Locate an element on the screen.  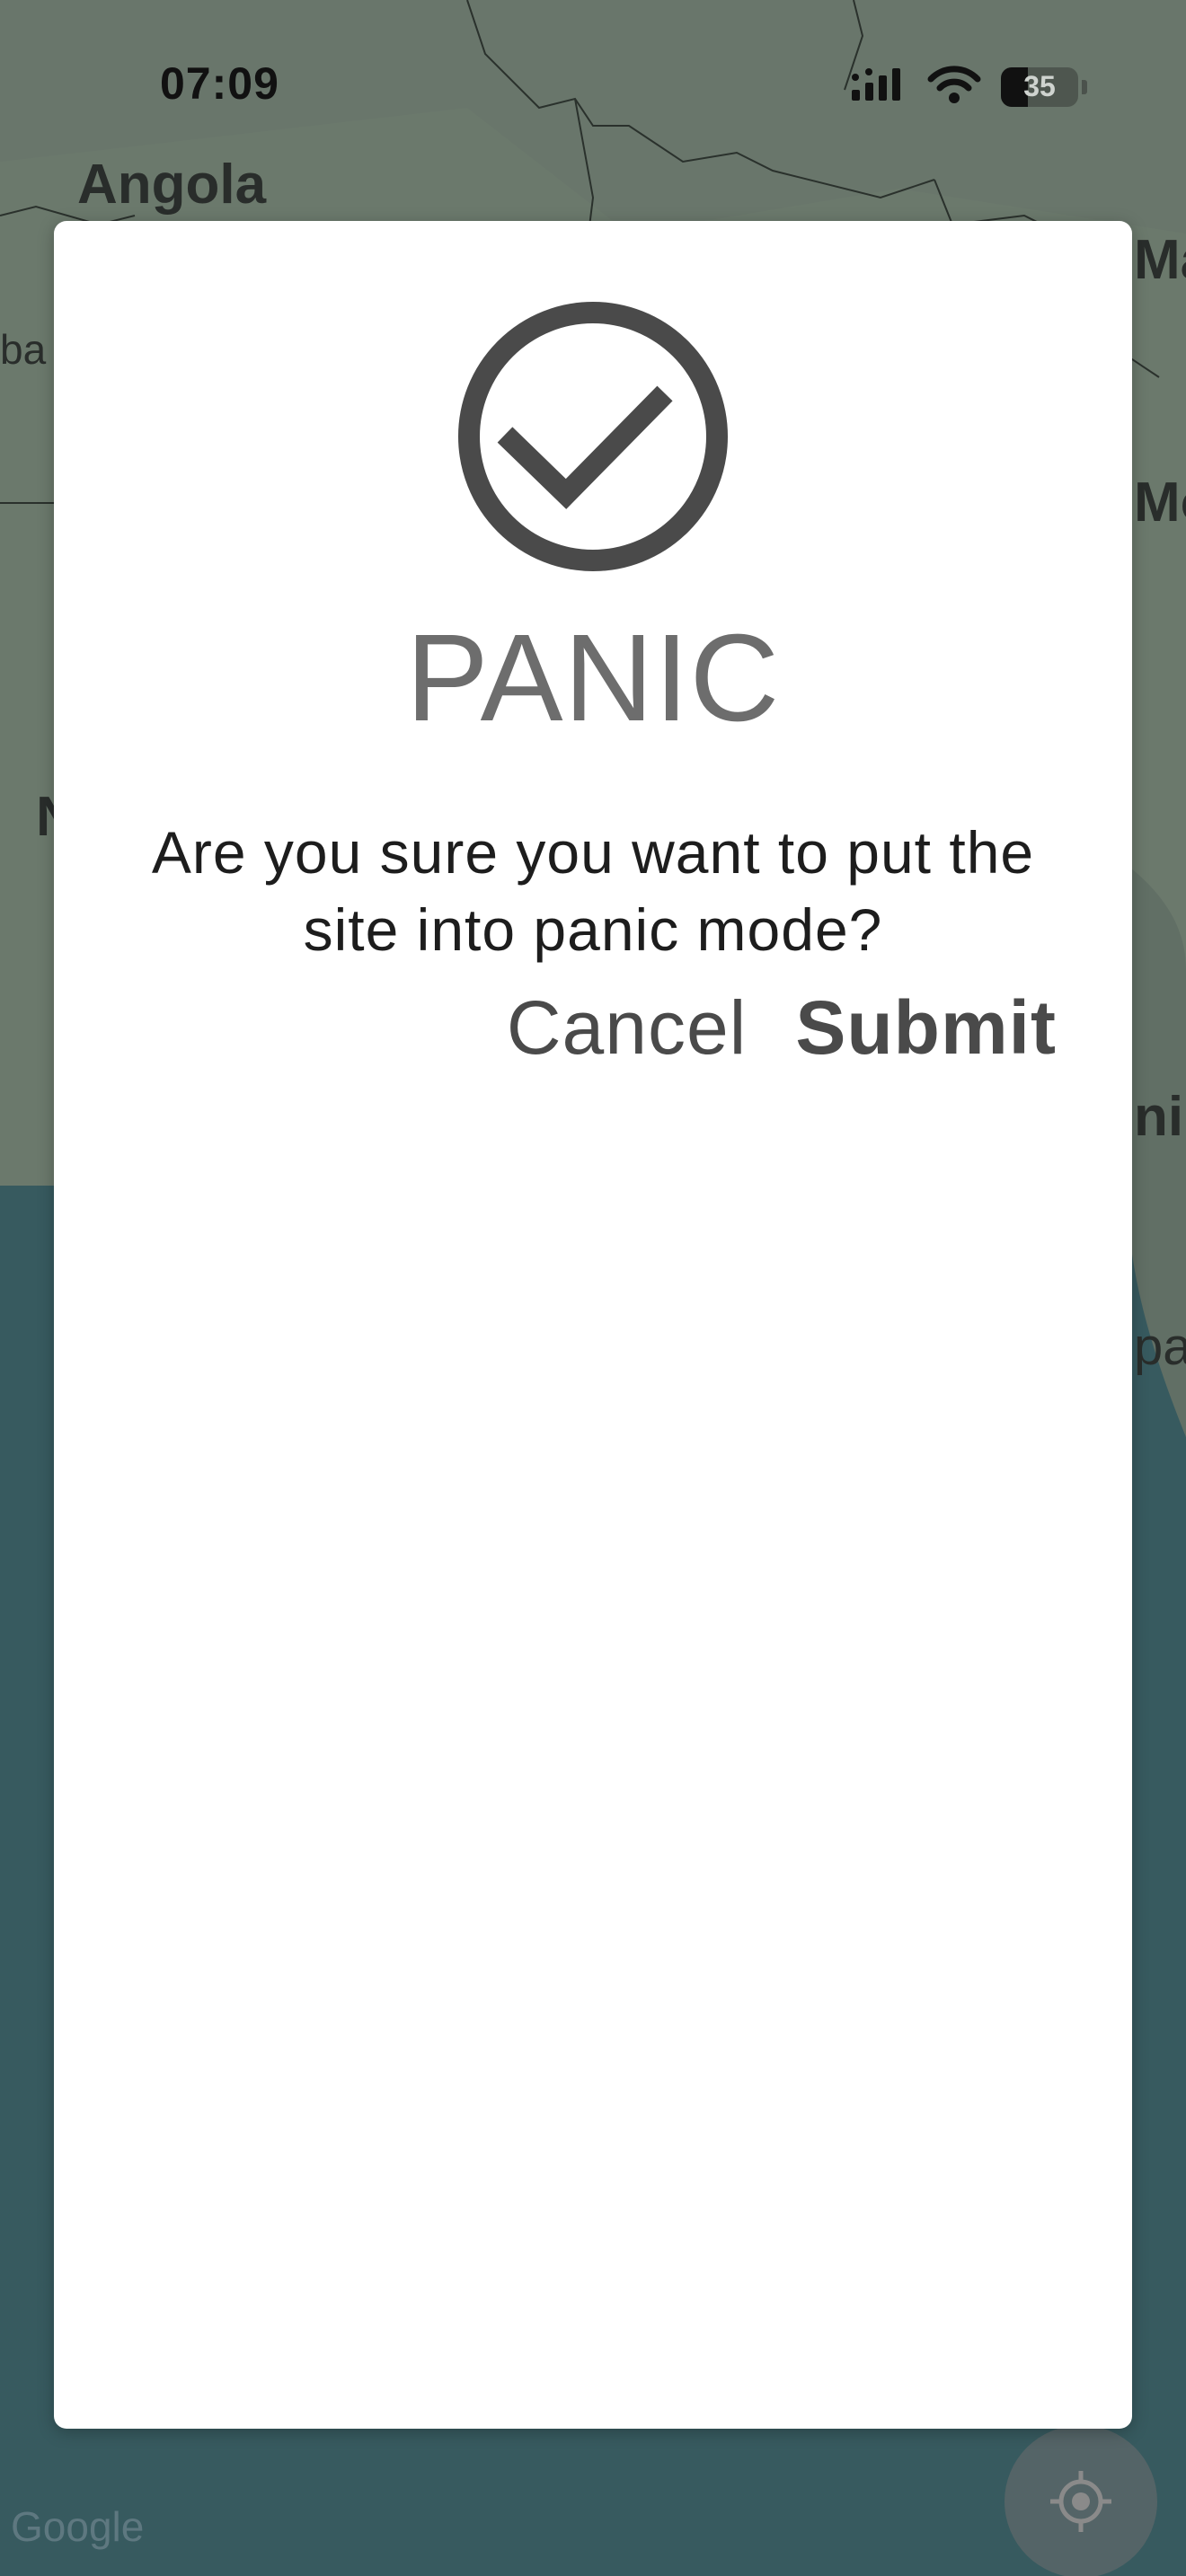
crosshair-icon is located at coordinates (1080, 2501).